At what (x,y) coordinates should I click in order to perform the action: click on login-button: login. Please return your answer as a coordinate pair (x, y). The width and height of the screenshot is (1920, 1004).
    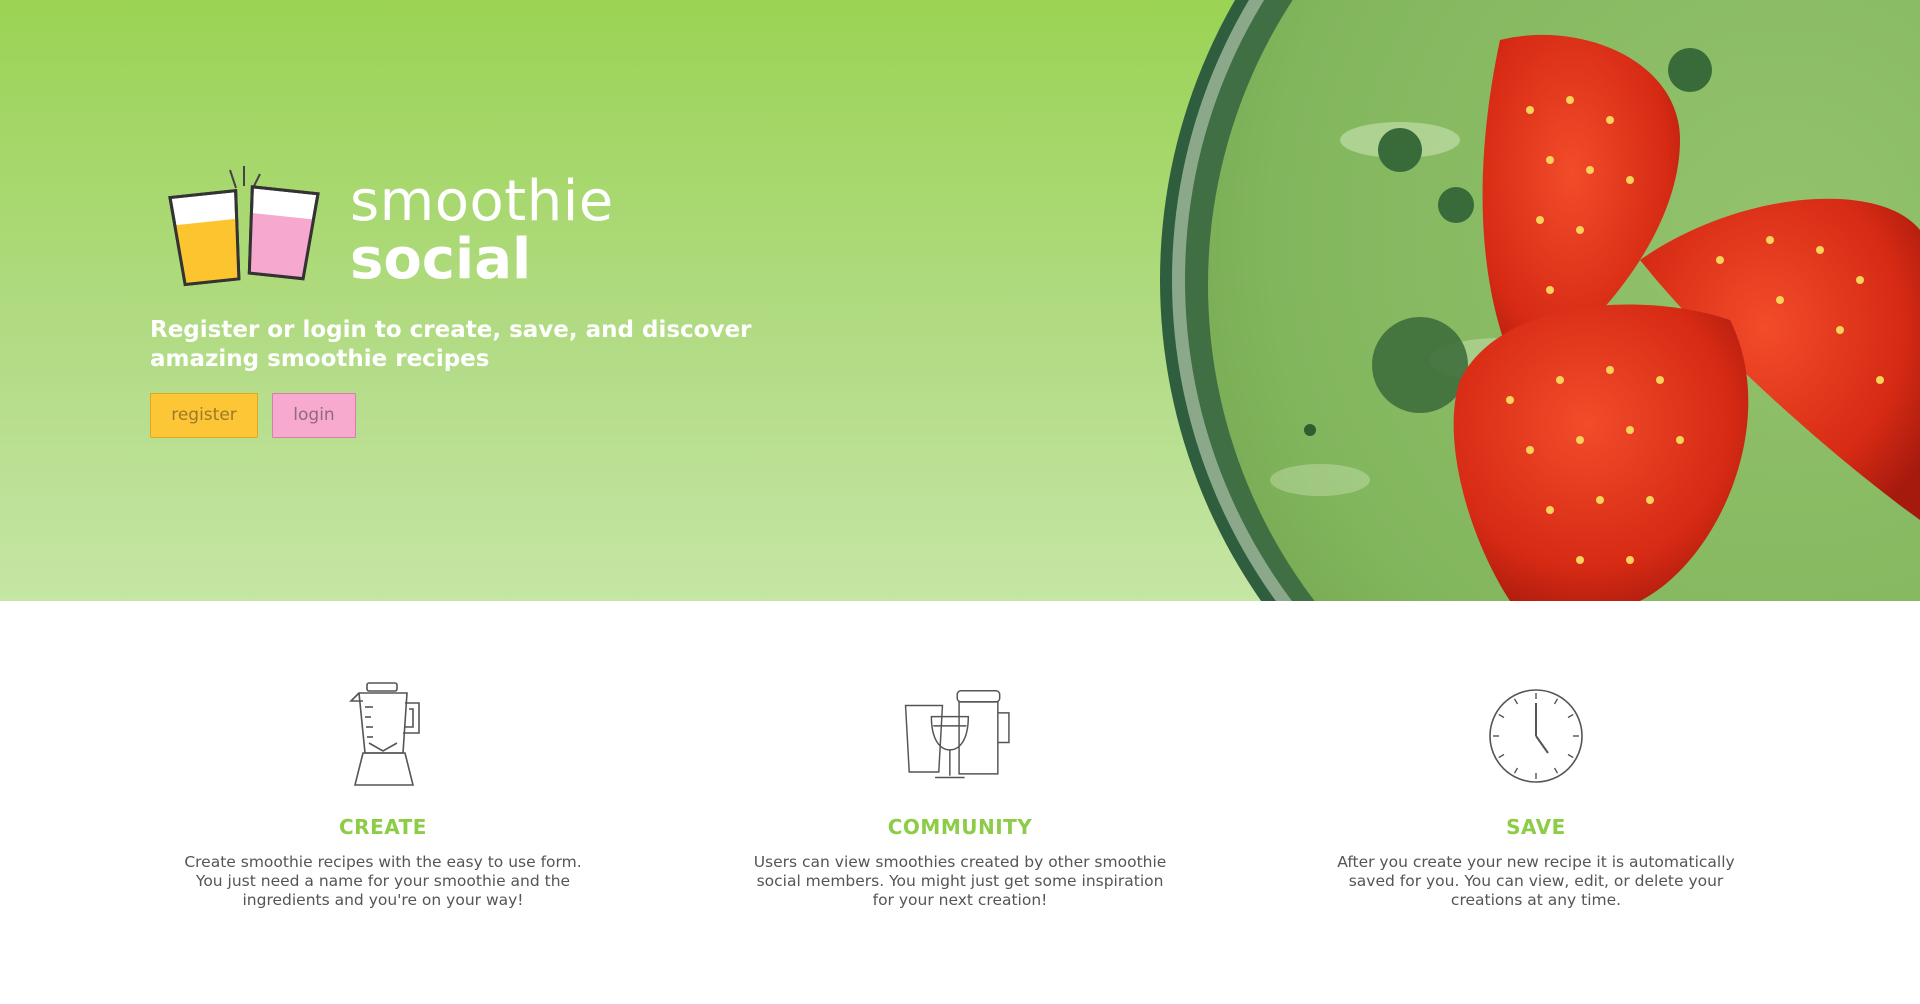
    Looking at the image, I should click on (314, 415).